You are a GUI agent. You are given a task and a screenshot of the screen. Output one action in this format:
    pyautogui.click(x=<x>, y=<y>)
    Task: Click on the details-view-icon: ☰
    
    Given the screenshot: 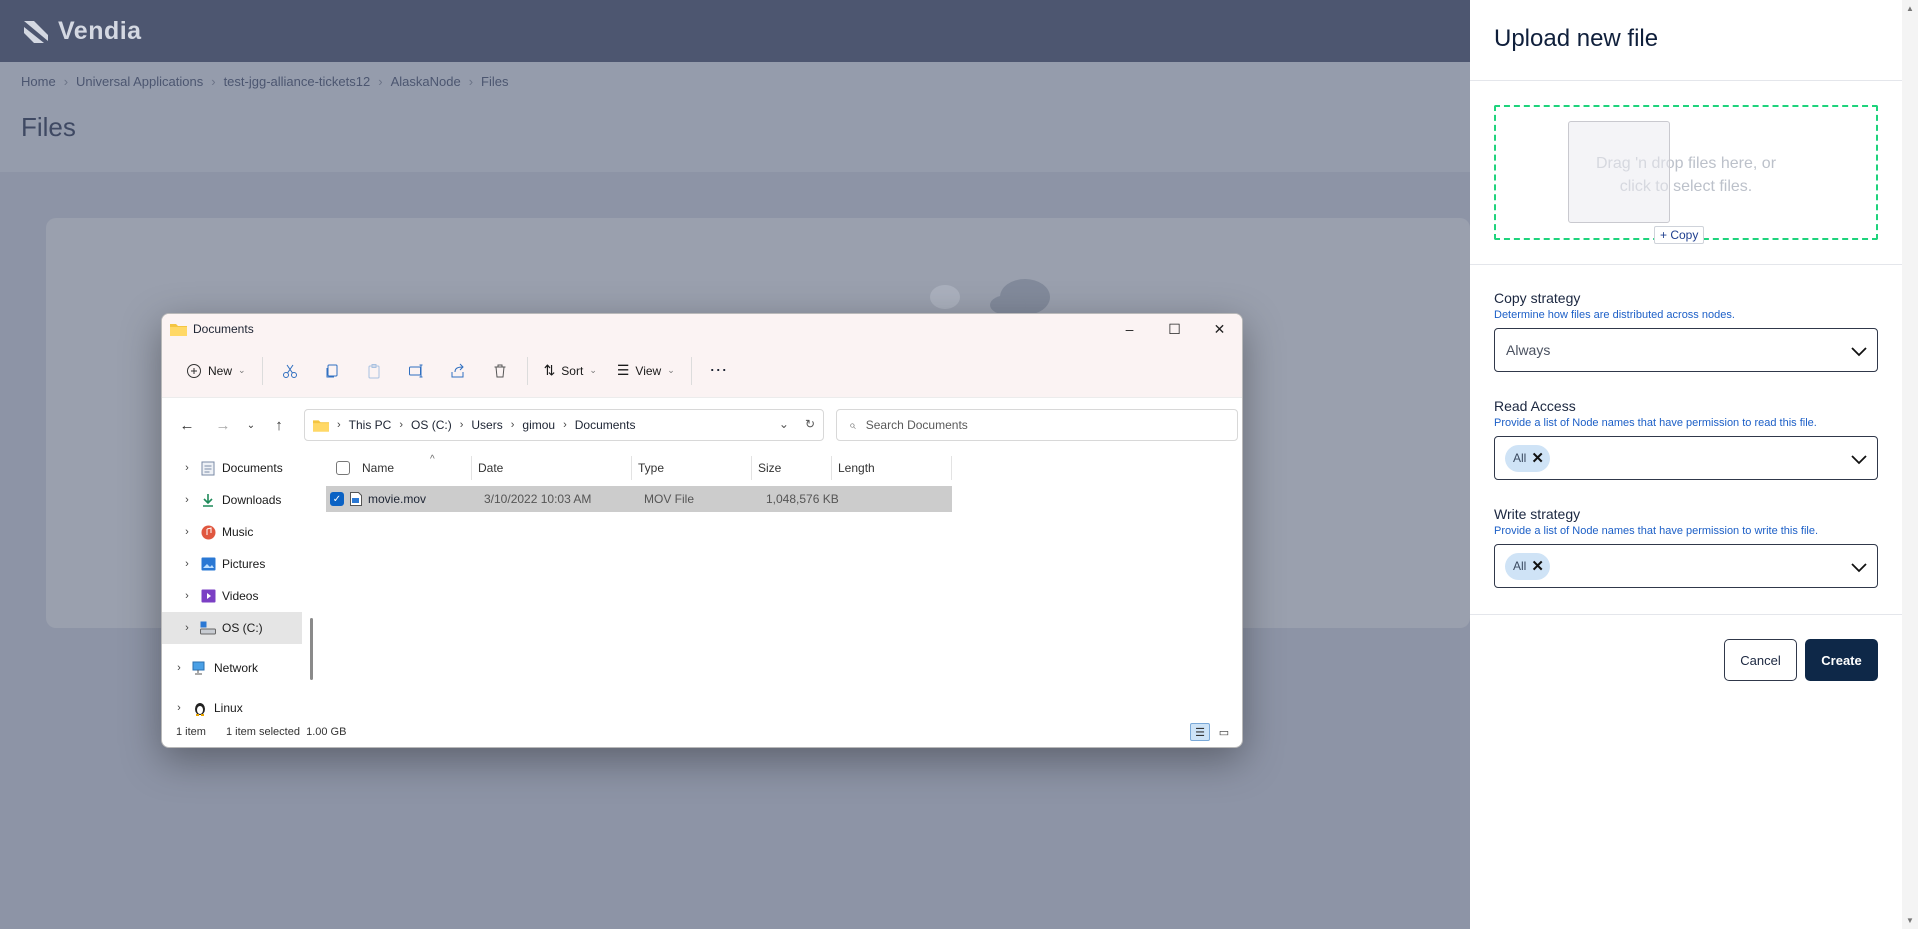 What is the action you would take?
    pyautogui.click(x=1200, y=732)
    